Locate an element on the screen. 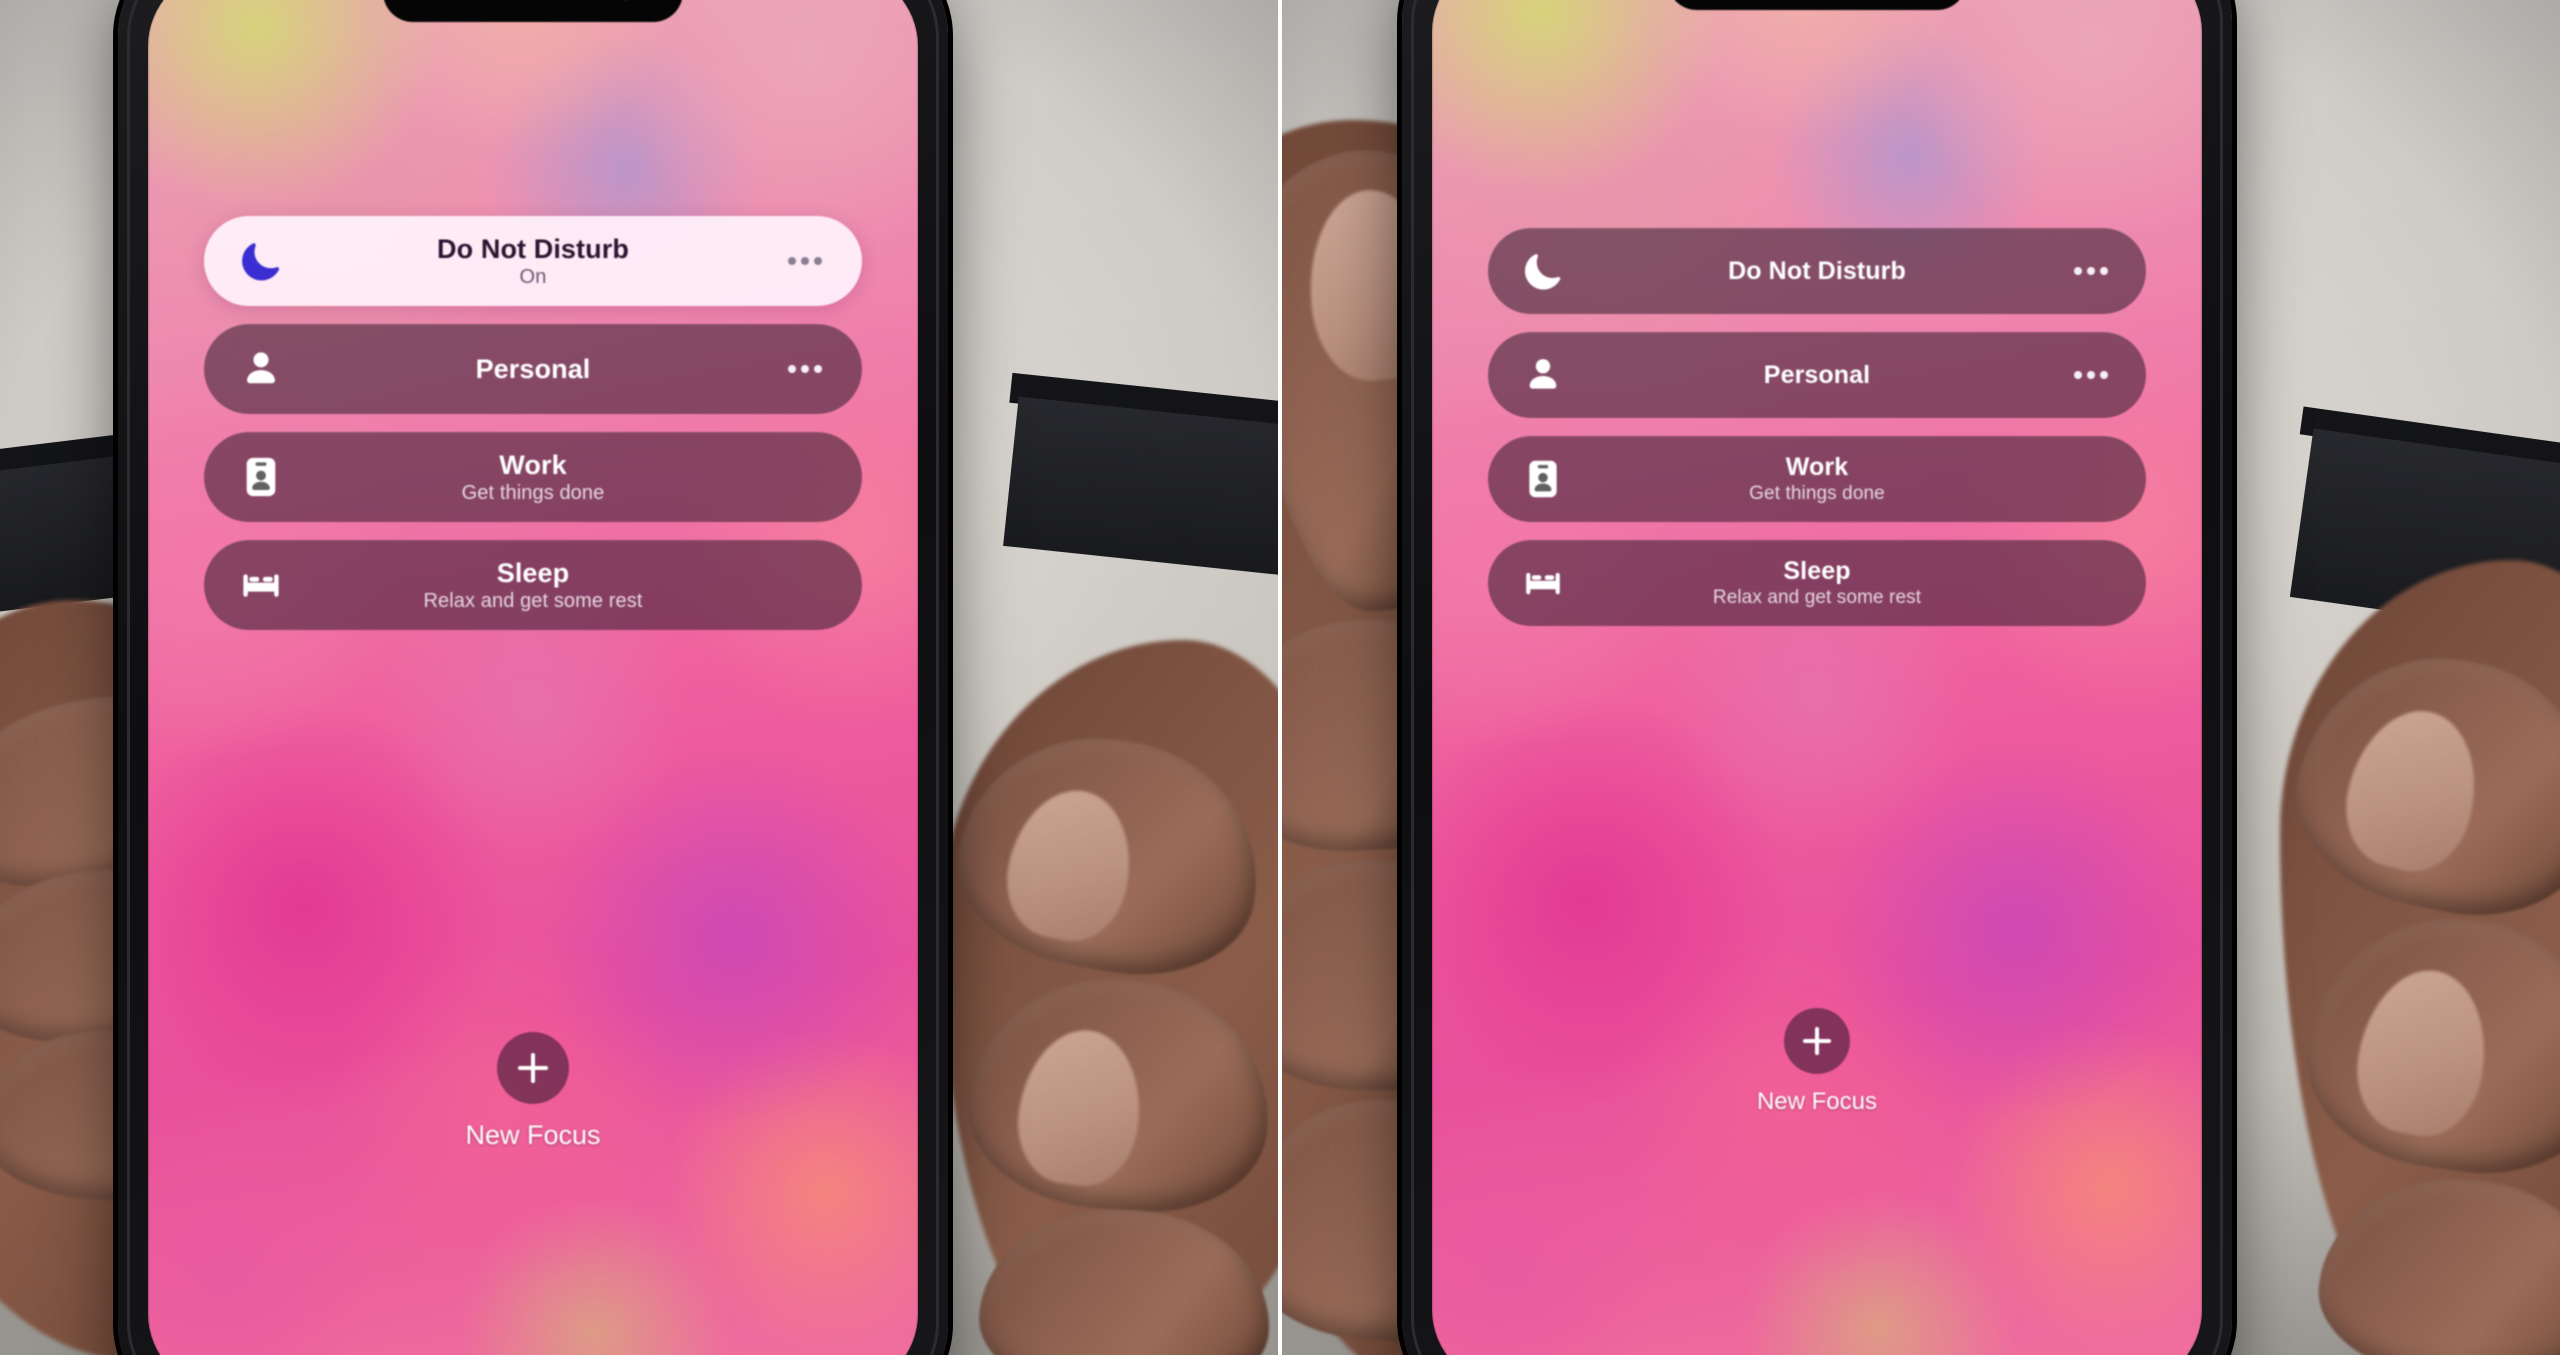 The image size is (2560, 1355). focus-card-text: Do Not Disturb is located at coordinates (1817, 271).